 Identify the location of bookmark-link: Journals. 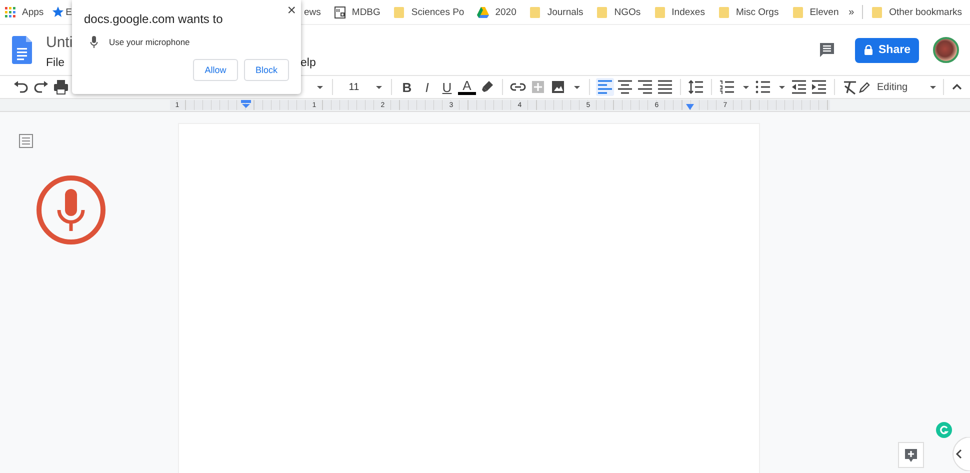
(565, 12).